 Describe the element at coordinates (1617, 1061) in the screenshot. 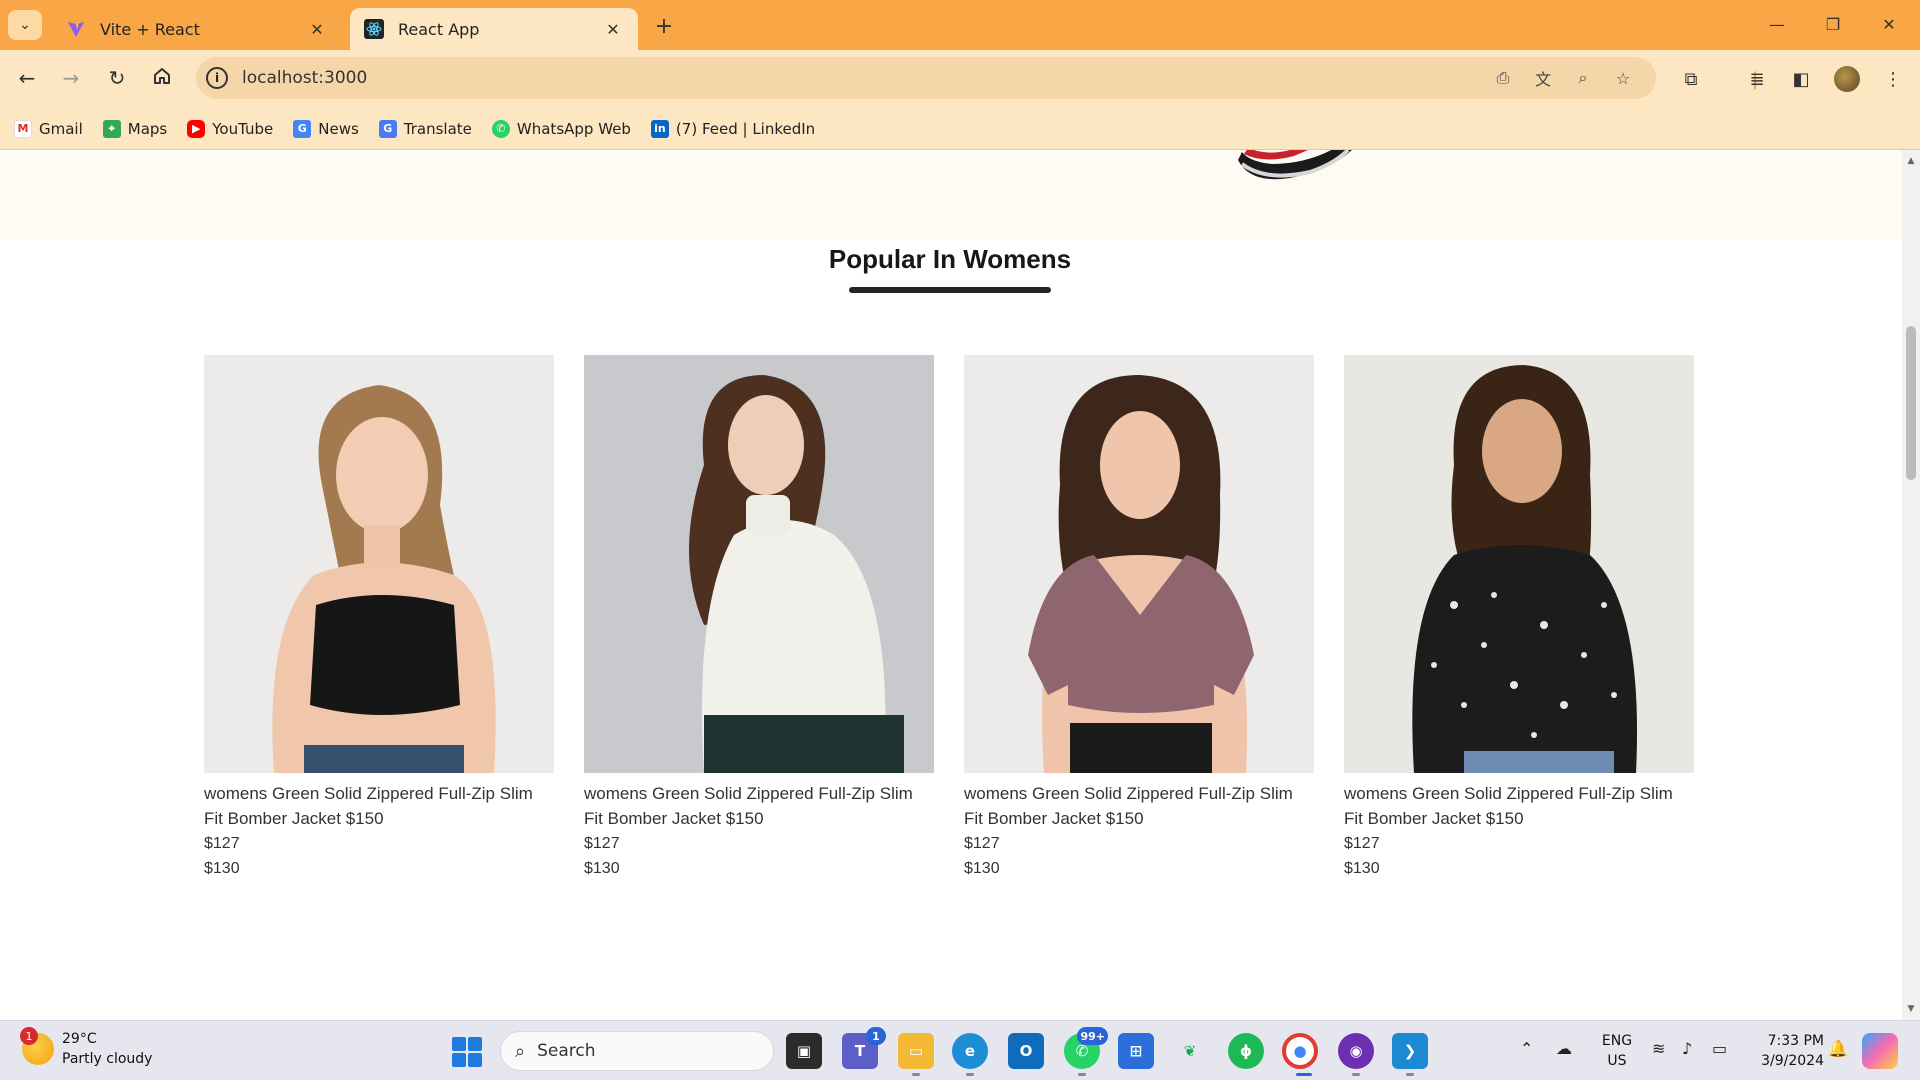

I see `lang-line-2: US` at that location.